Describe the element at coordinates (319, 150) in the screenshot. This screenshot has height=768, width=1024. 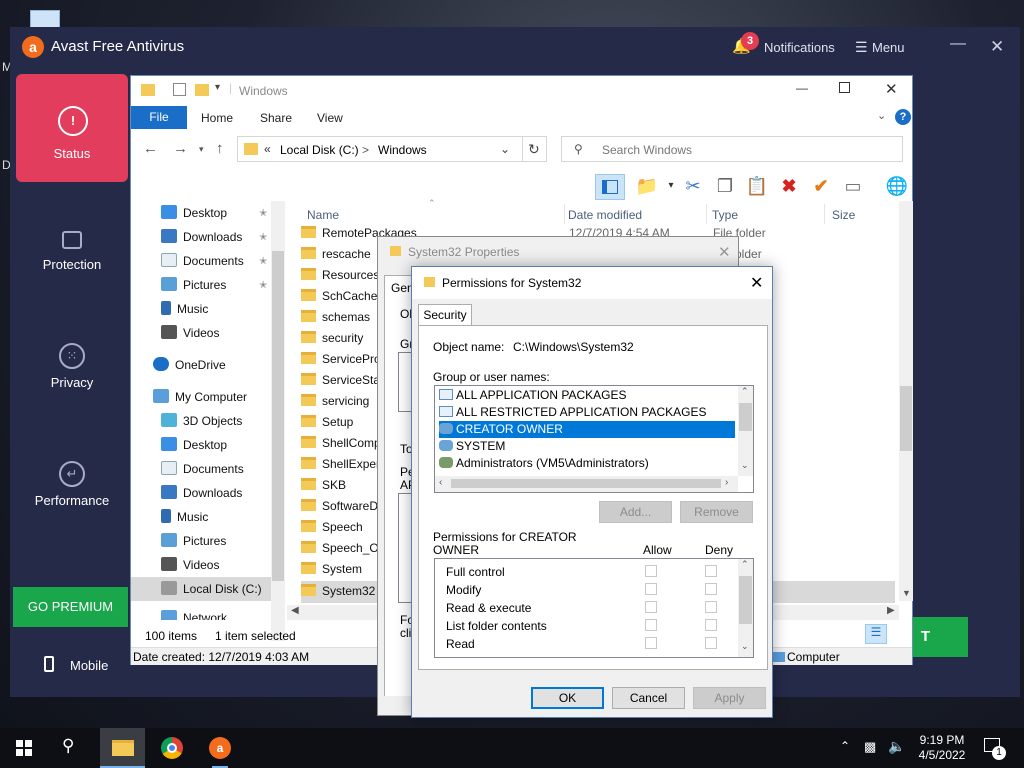
I see `breadcrumb-item: Local Disk (C:)` at that location.